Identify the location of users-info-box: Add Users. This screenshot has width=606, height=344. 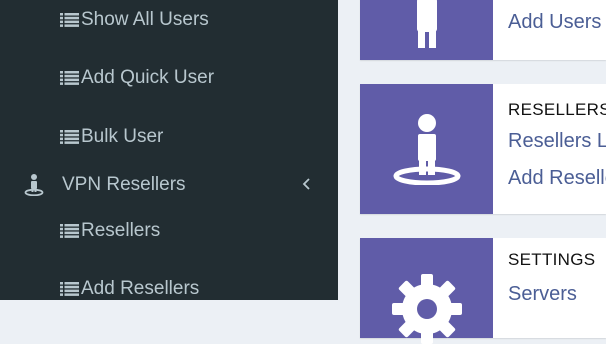
(483, 30).